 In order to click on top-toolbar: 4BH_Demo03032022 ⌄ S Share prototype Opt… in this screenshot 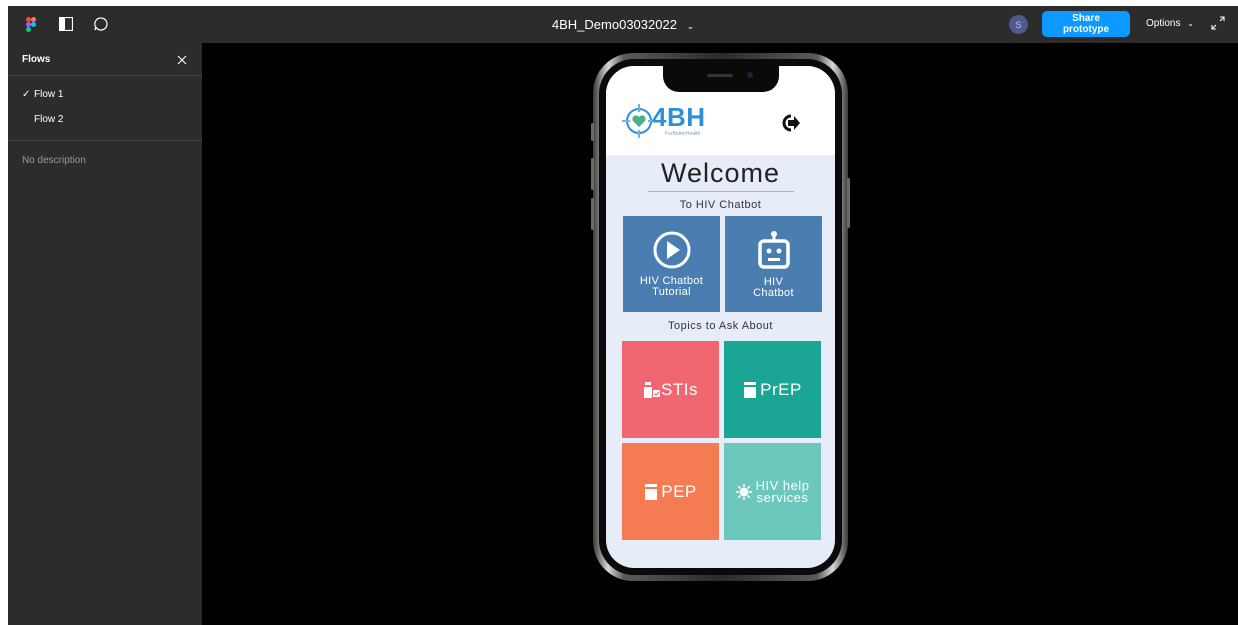, I will do `click(623, 24)`.